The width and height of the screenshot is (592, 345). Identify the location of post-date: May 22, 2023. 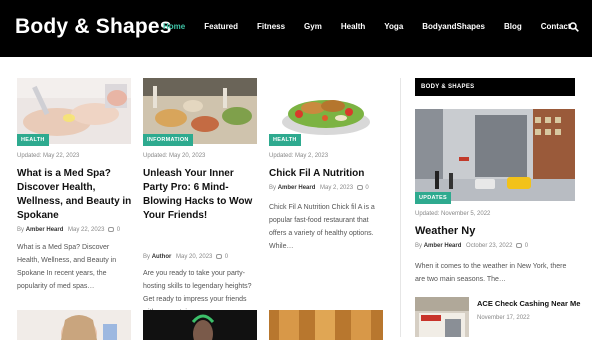
(86, 230).